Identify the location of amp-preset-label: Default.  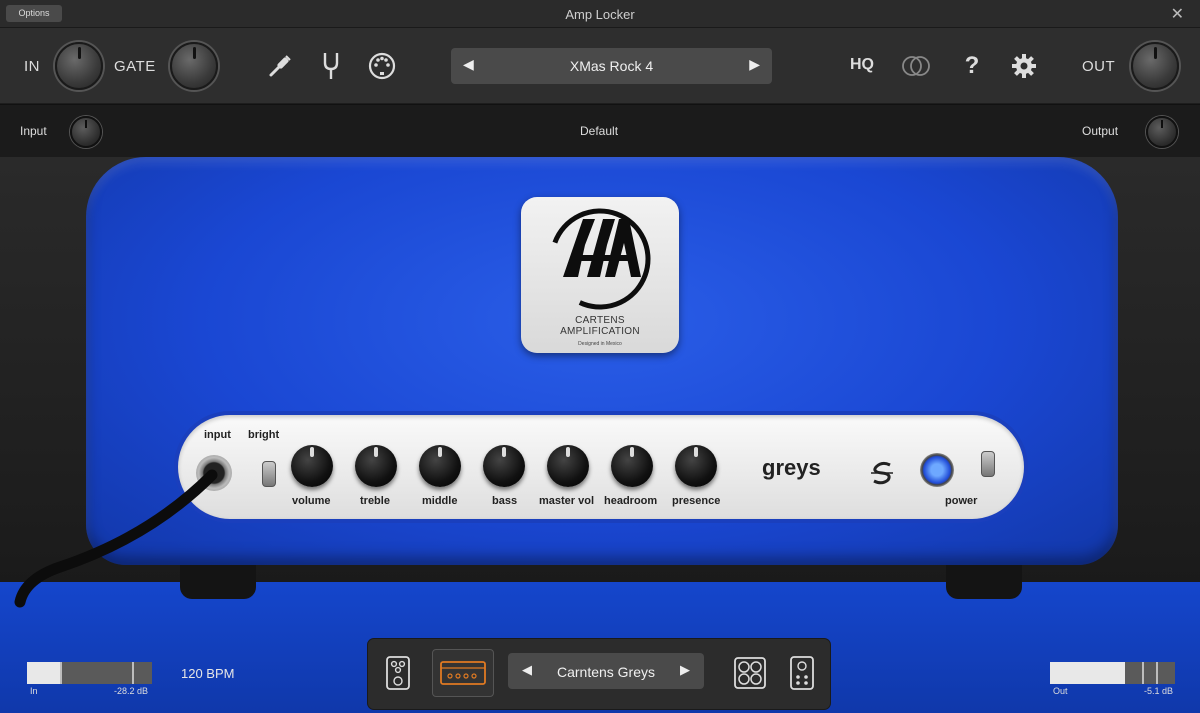
(599, 131).